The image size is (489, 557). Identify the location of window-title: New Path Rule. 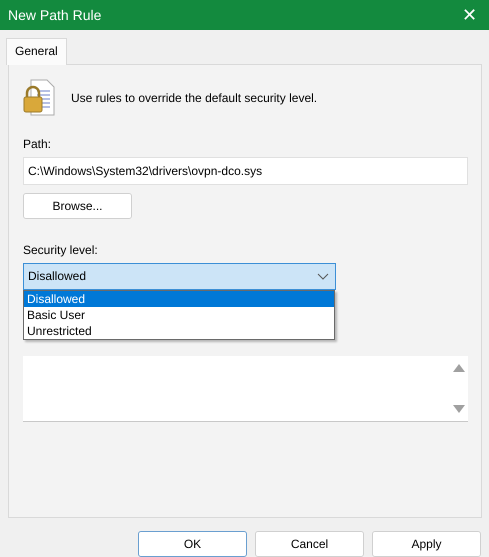
(55, 14).